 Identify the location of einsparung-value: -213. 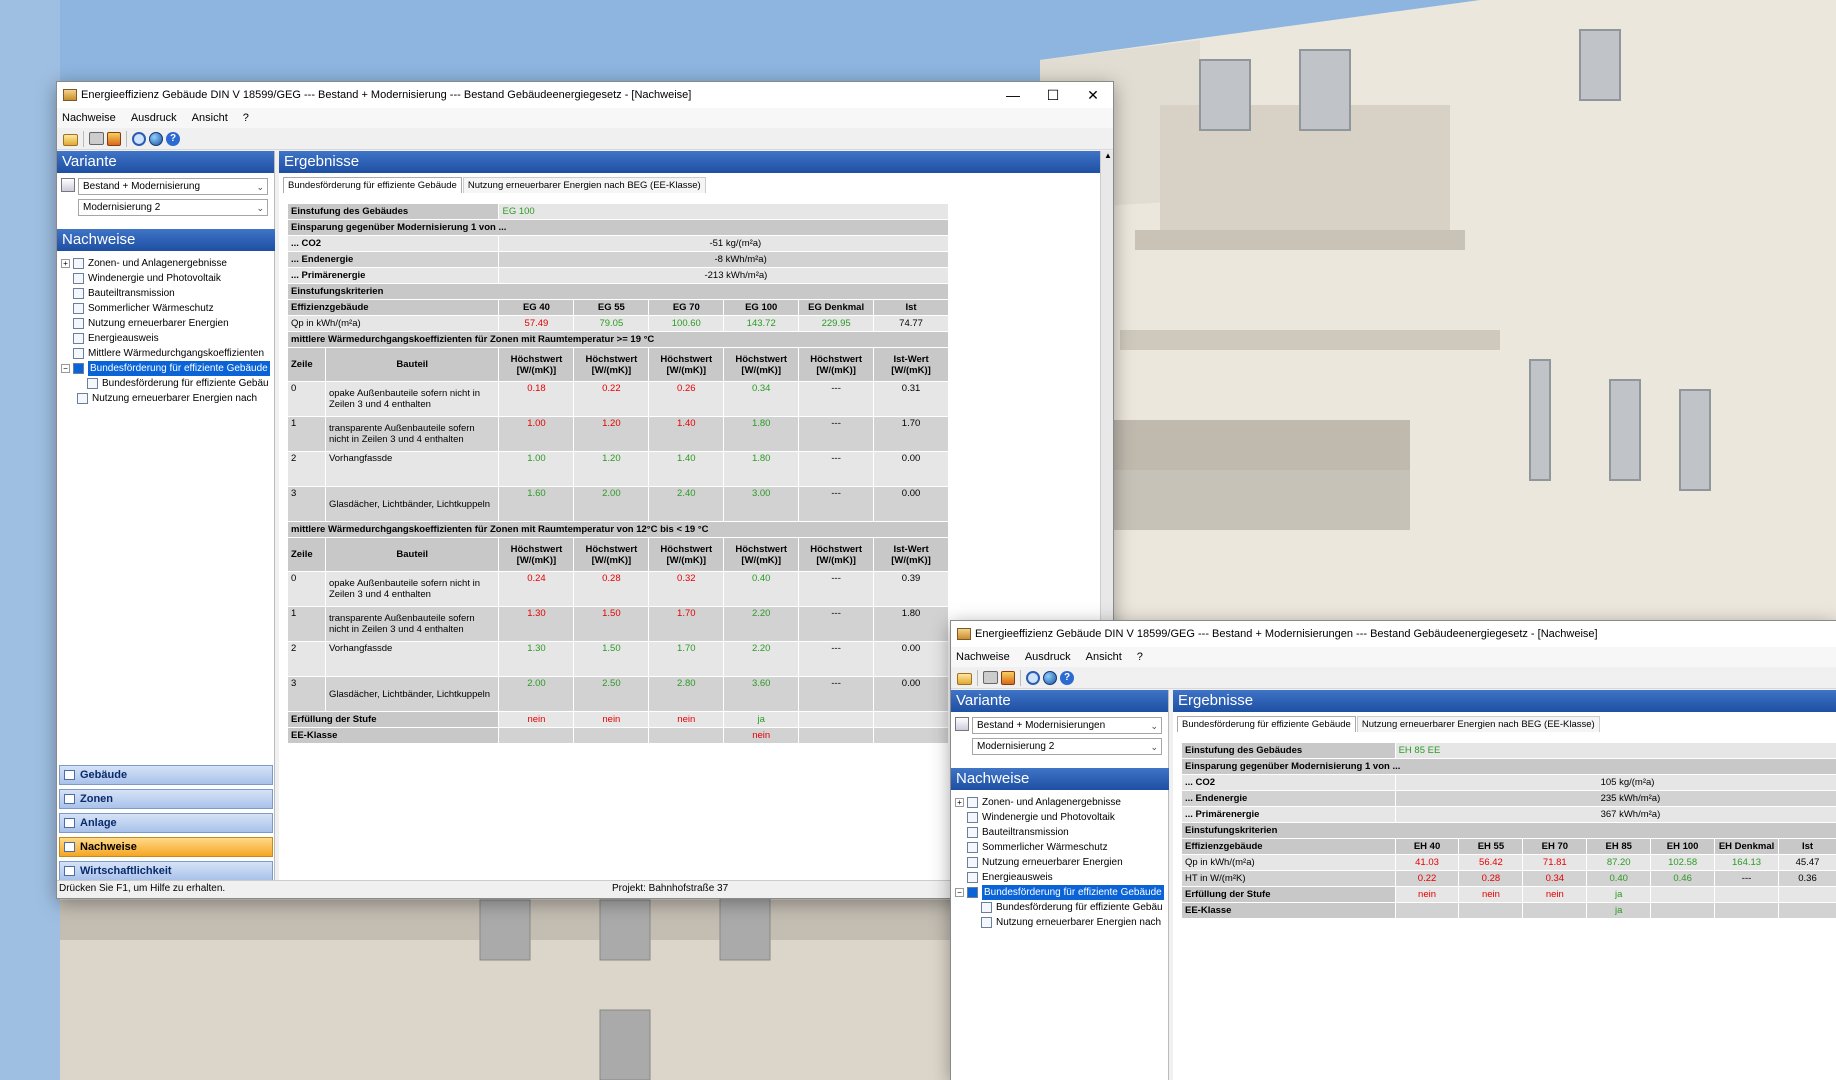
(714, 275).